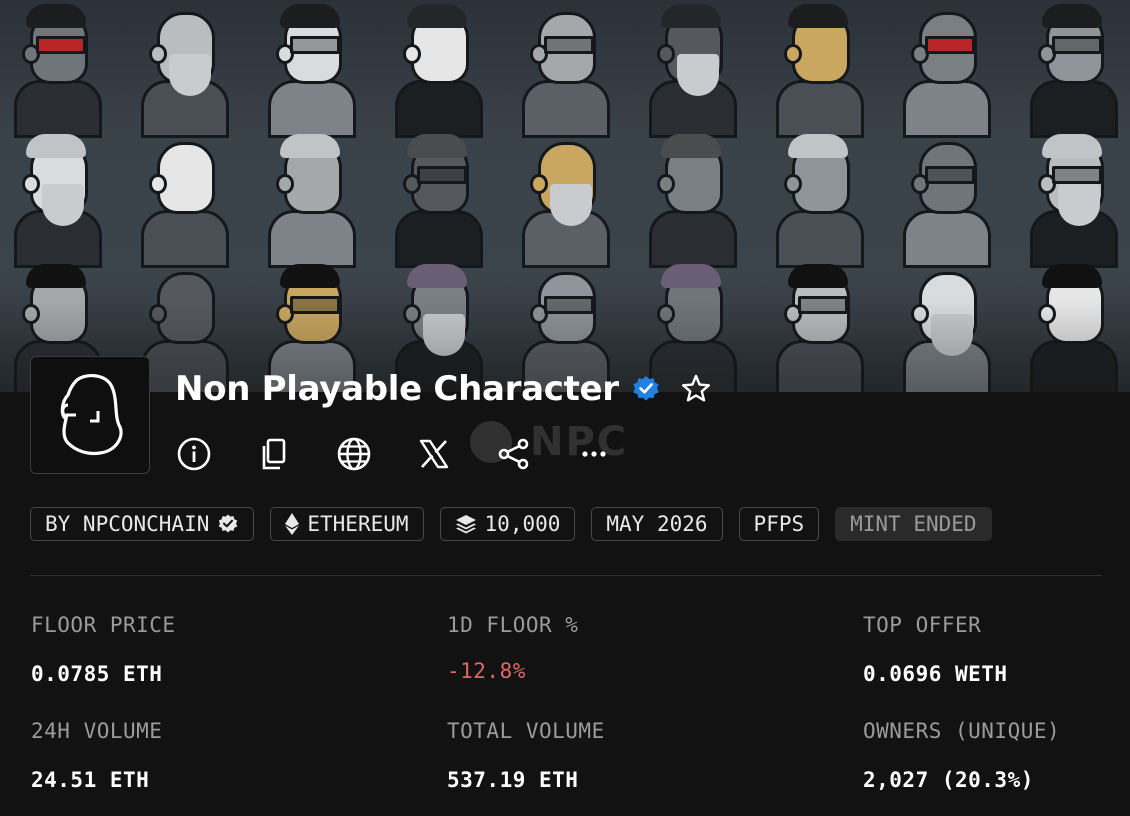  What do you see at coordinates (696, 389) in the screenshot?
I see `favorite-star-icon` at bounding box center [696, 389].